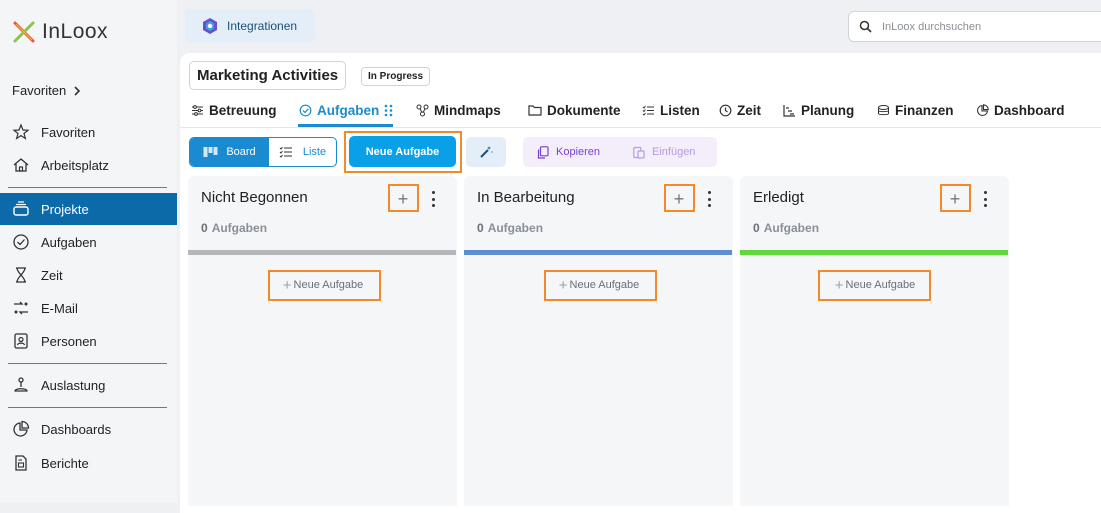  What do you see at coordinates (88, 275) in the screenshot?
I see `sidebar-item-zeit: Zeit` at bounding box center [88, 275].